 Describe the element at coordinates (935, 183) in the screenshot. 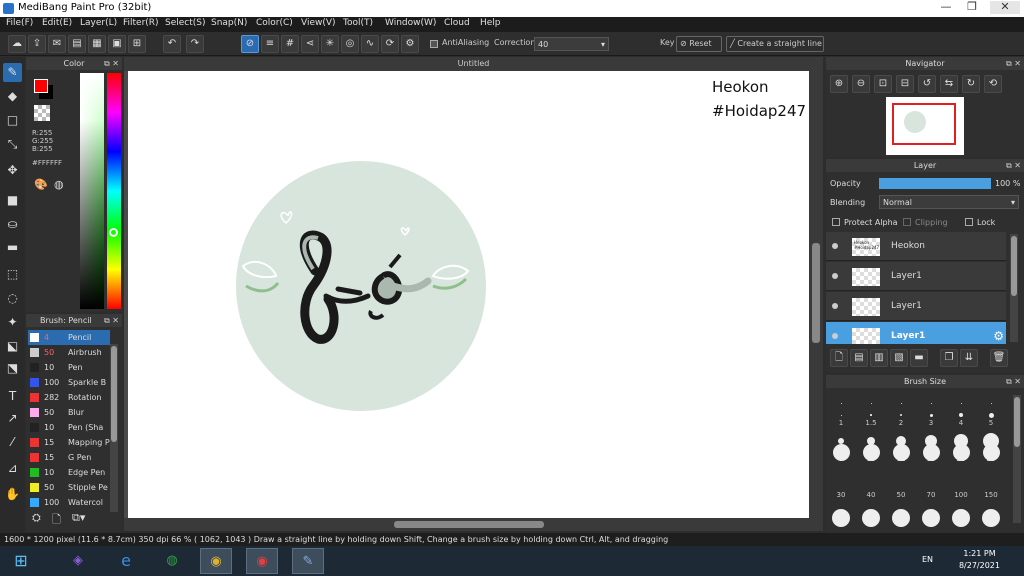

I see `opacity-slider` at that location.